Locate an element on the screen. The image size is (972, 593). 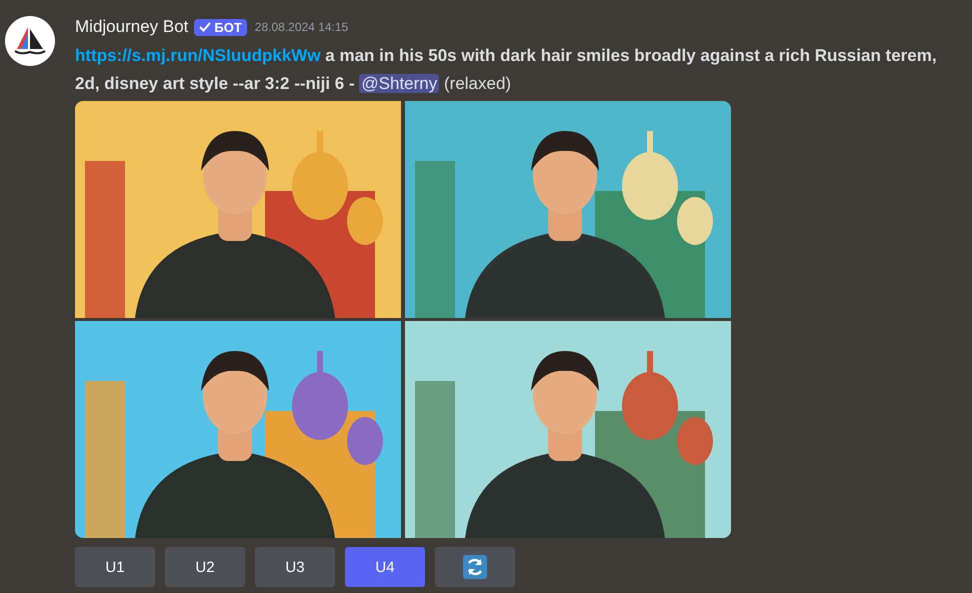
upscale-button: U4 is located at coordinates (385, 567).